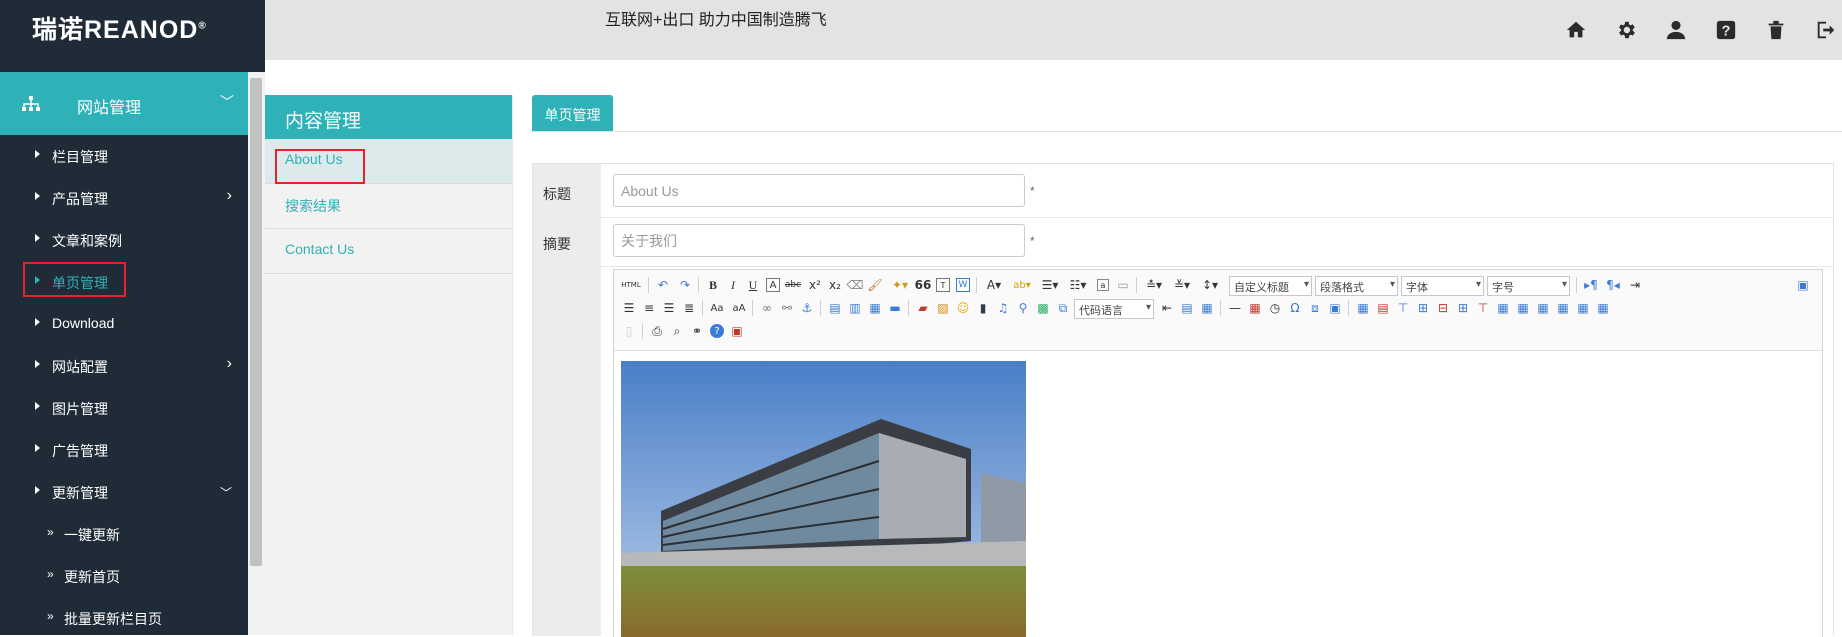 This screenshot has width=1842, height=637. Describe the element at coordinates (1676, 30) in the screenshot. I see `user-icon` at that location.